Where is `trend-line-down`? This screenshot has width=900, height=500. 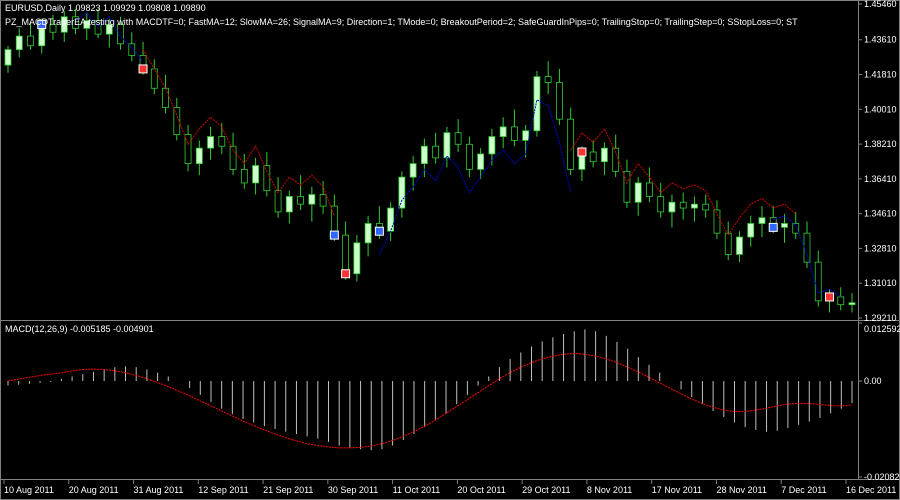
trend-line-down is located at coordinates (238, 132).